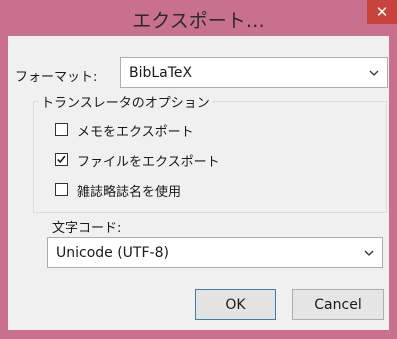 Image resolution: width=397 pixels, height=339 pixels. I want to click on format-label: フォーマット:, so click(56, 77).